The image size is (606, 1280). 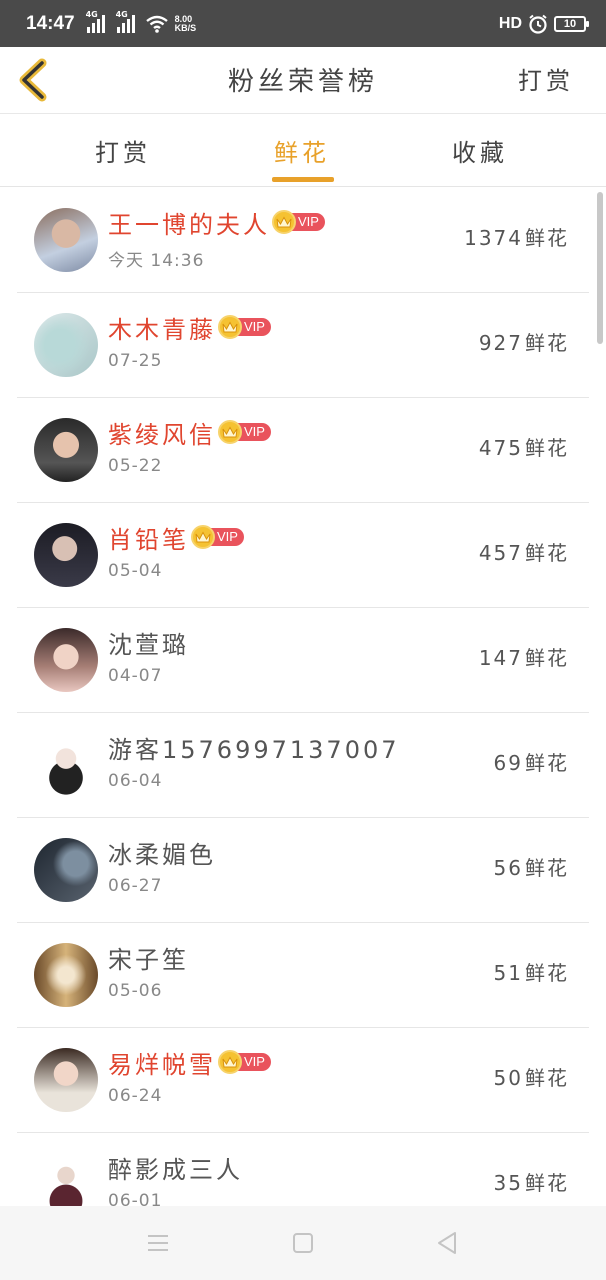 I want to click on name-line: 肖铅笔 VIP, so click(x=176, y=537).